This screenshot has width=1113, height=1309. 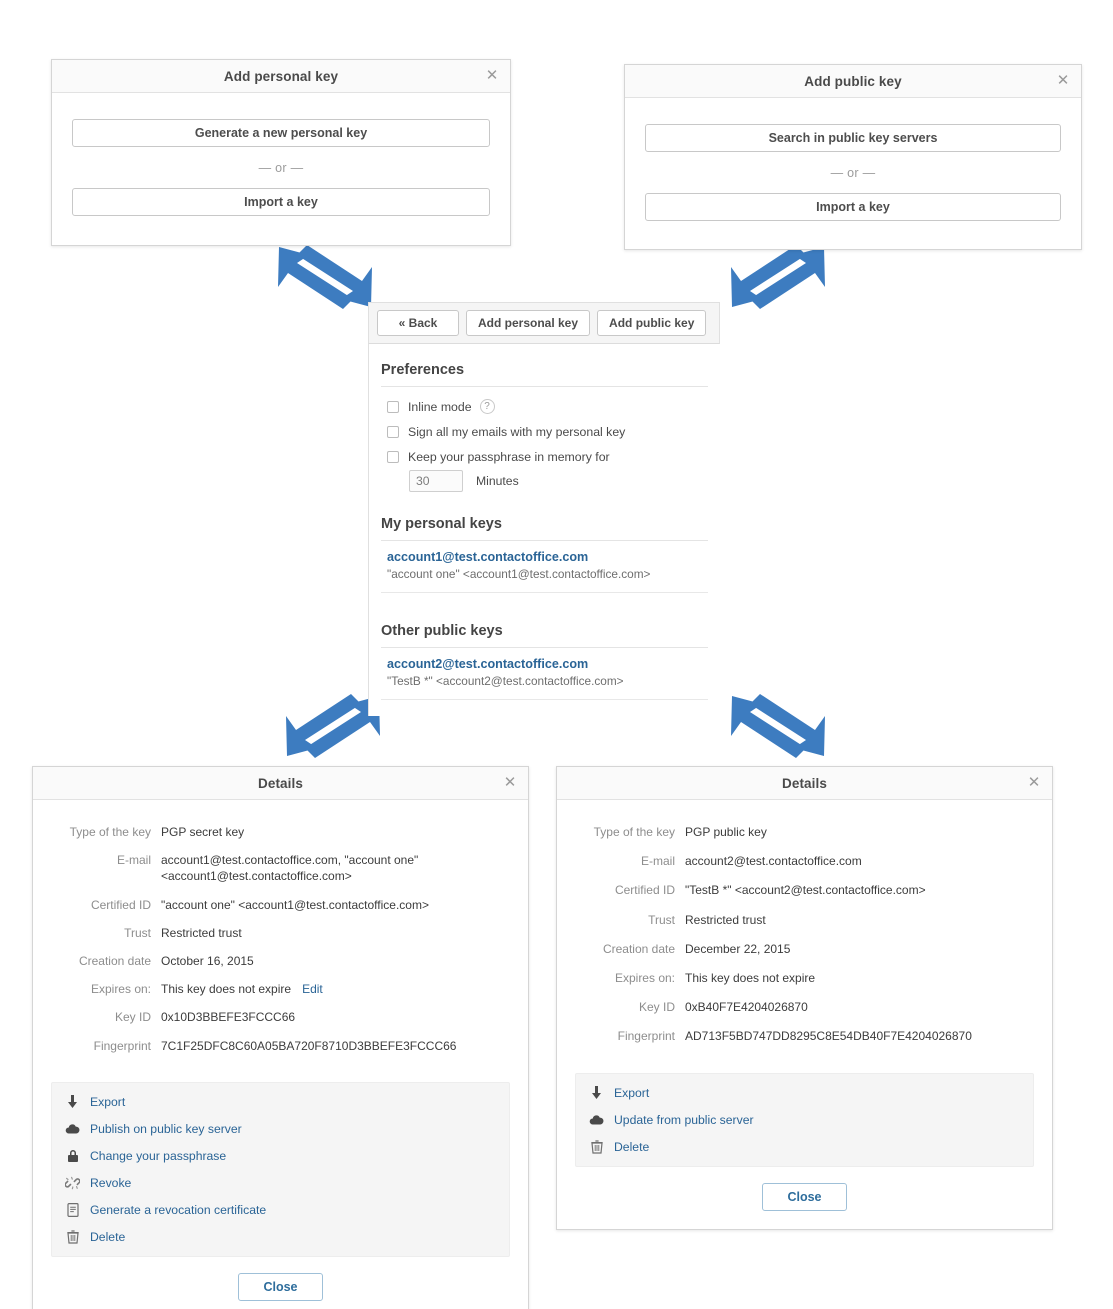 What do you see at coordinates (393, 432) in the screenshot?
I see `sign-all-emails-checkbox` at bounding box center [393, 432].